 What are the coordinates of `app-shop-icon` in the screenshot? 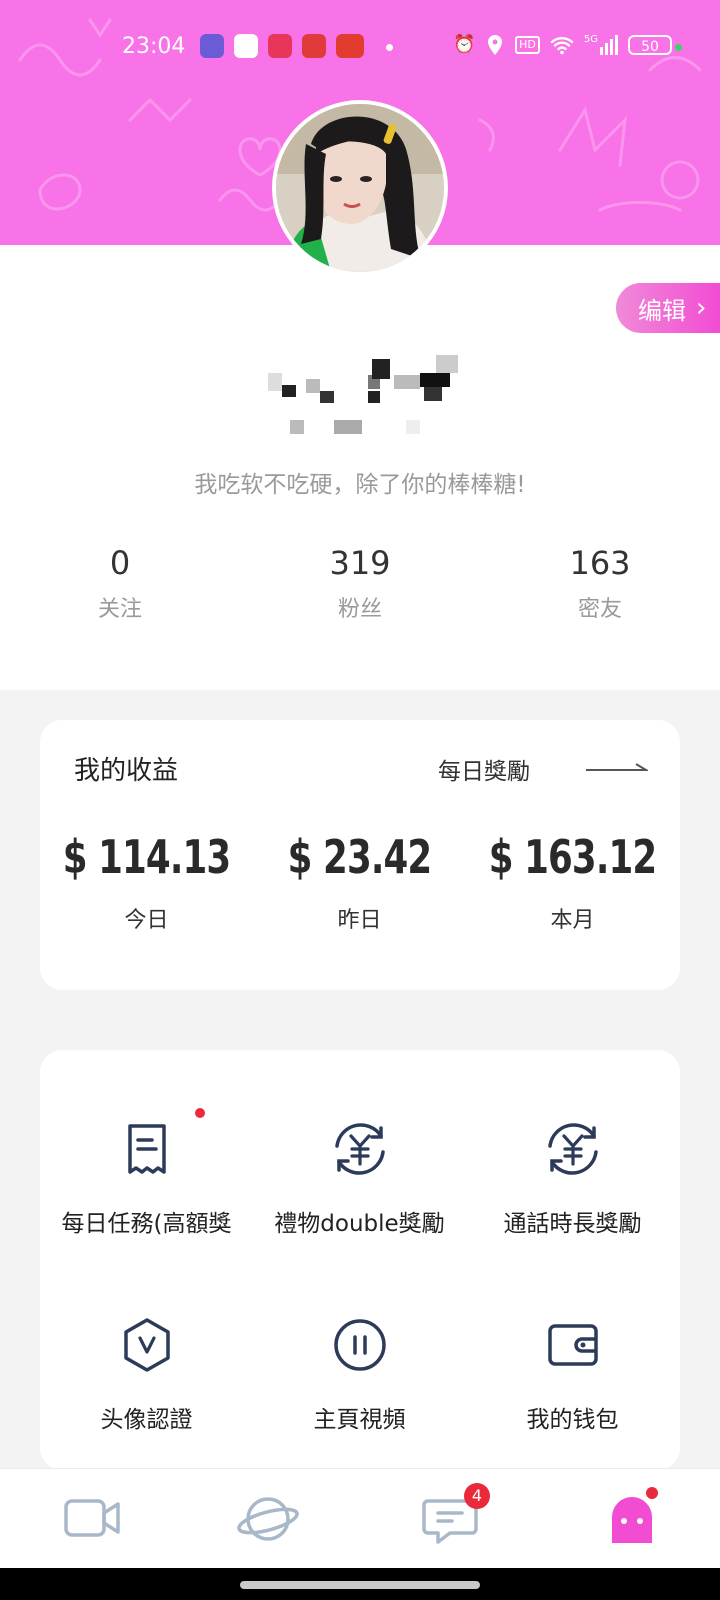 It's located at (280, 46).